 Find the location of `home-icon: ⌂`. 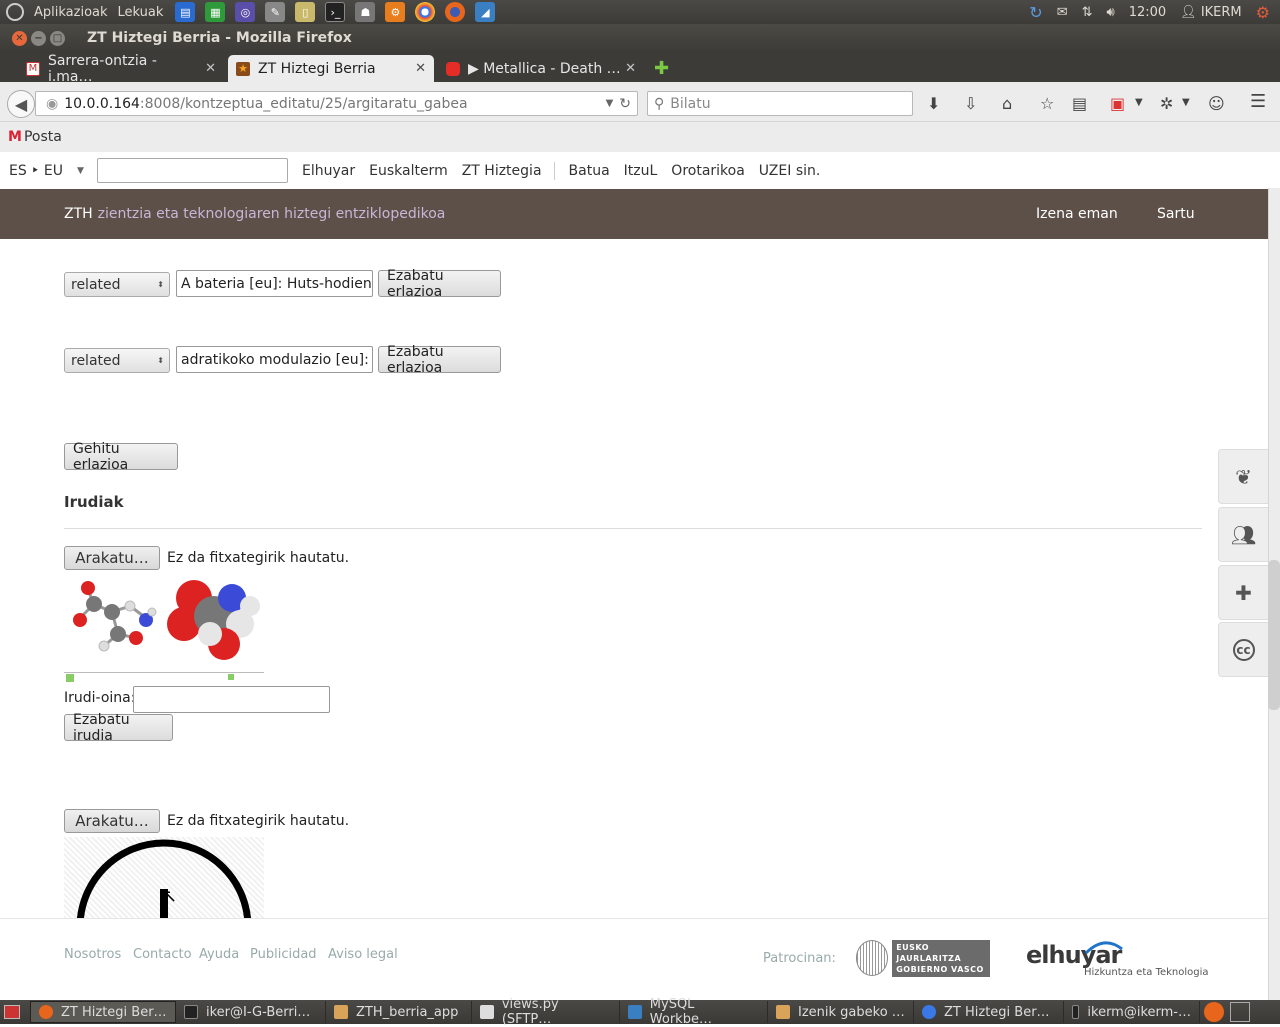

home-icon: ⌂ is located at coordinates (1007, 103).